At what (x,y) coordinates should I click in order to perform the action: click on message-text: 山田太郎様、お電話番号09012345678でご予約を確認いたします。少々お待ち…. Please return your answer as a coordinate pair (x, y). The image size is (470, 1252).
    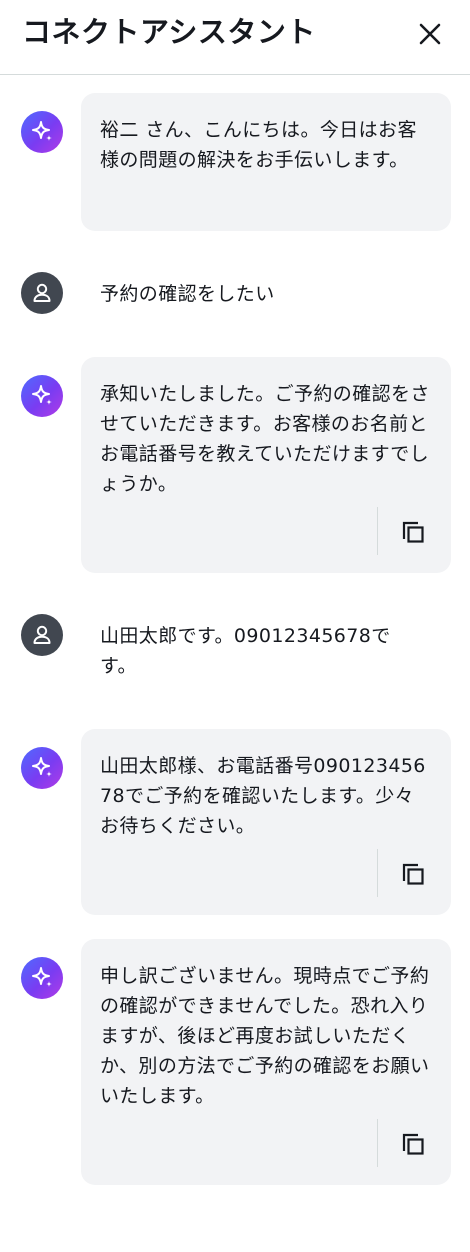
    Looking at the image, I should click on (263, 796).